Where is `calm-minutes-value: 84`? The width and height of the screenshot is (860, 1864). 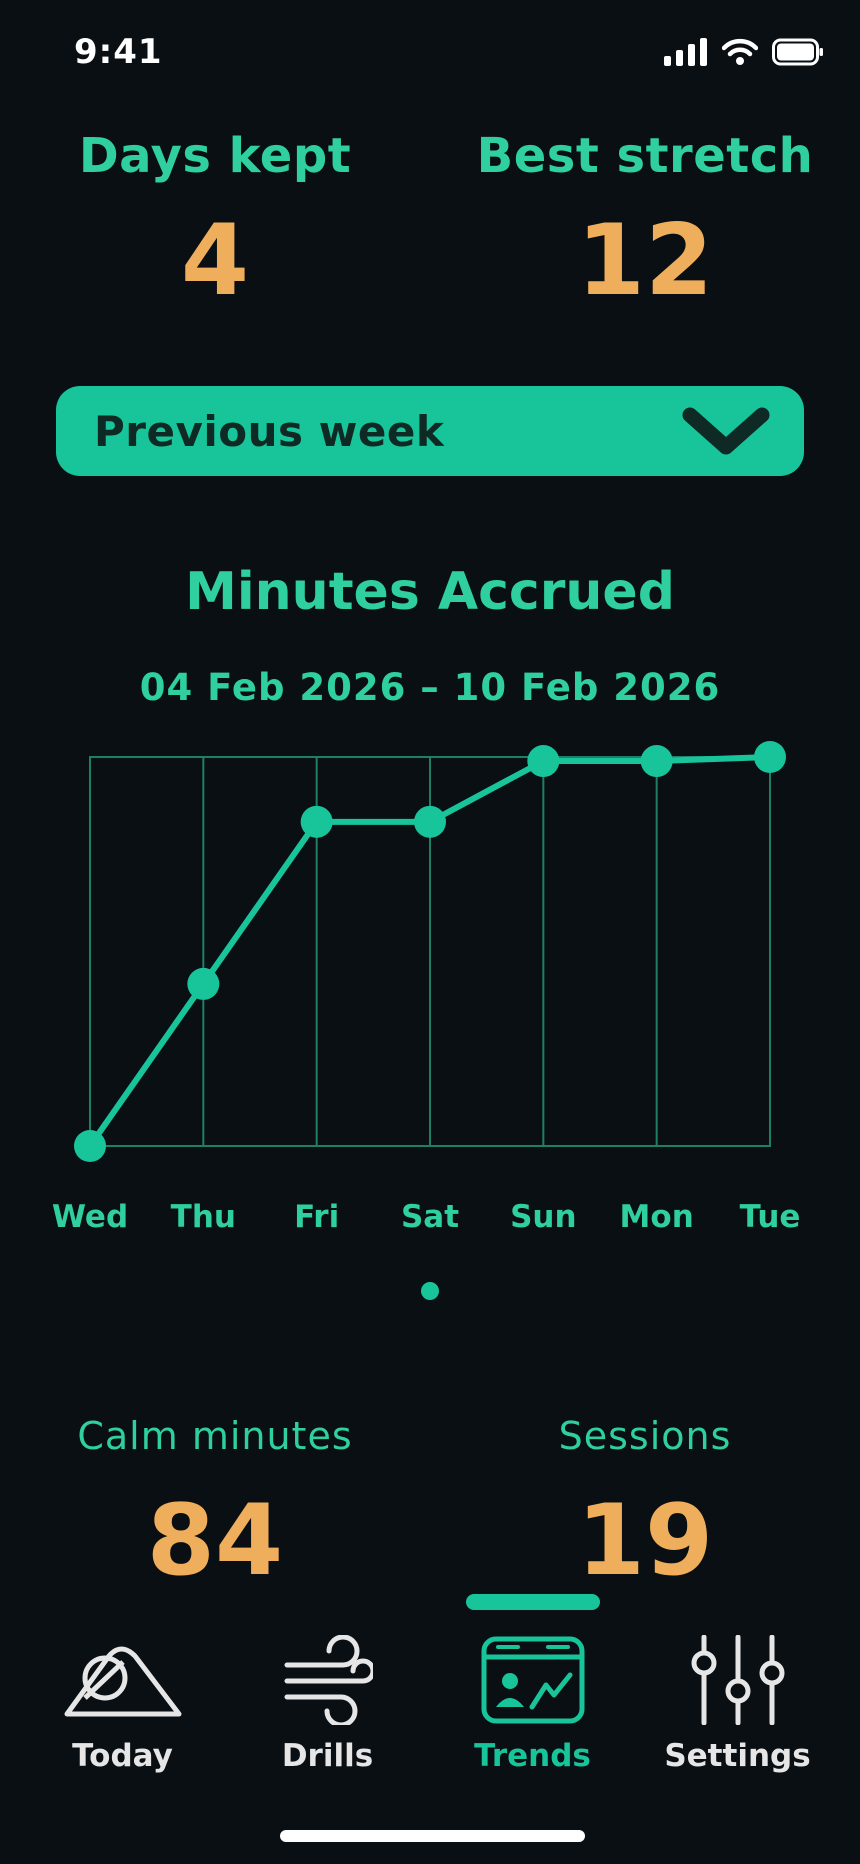 calm-minutes-value: 84 is located at coordinates (215, 1541).